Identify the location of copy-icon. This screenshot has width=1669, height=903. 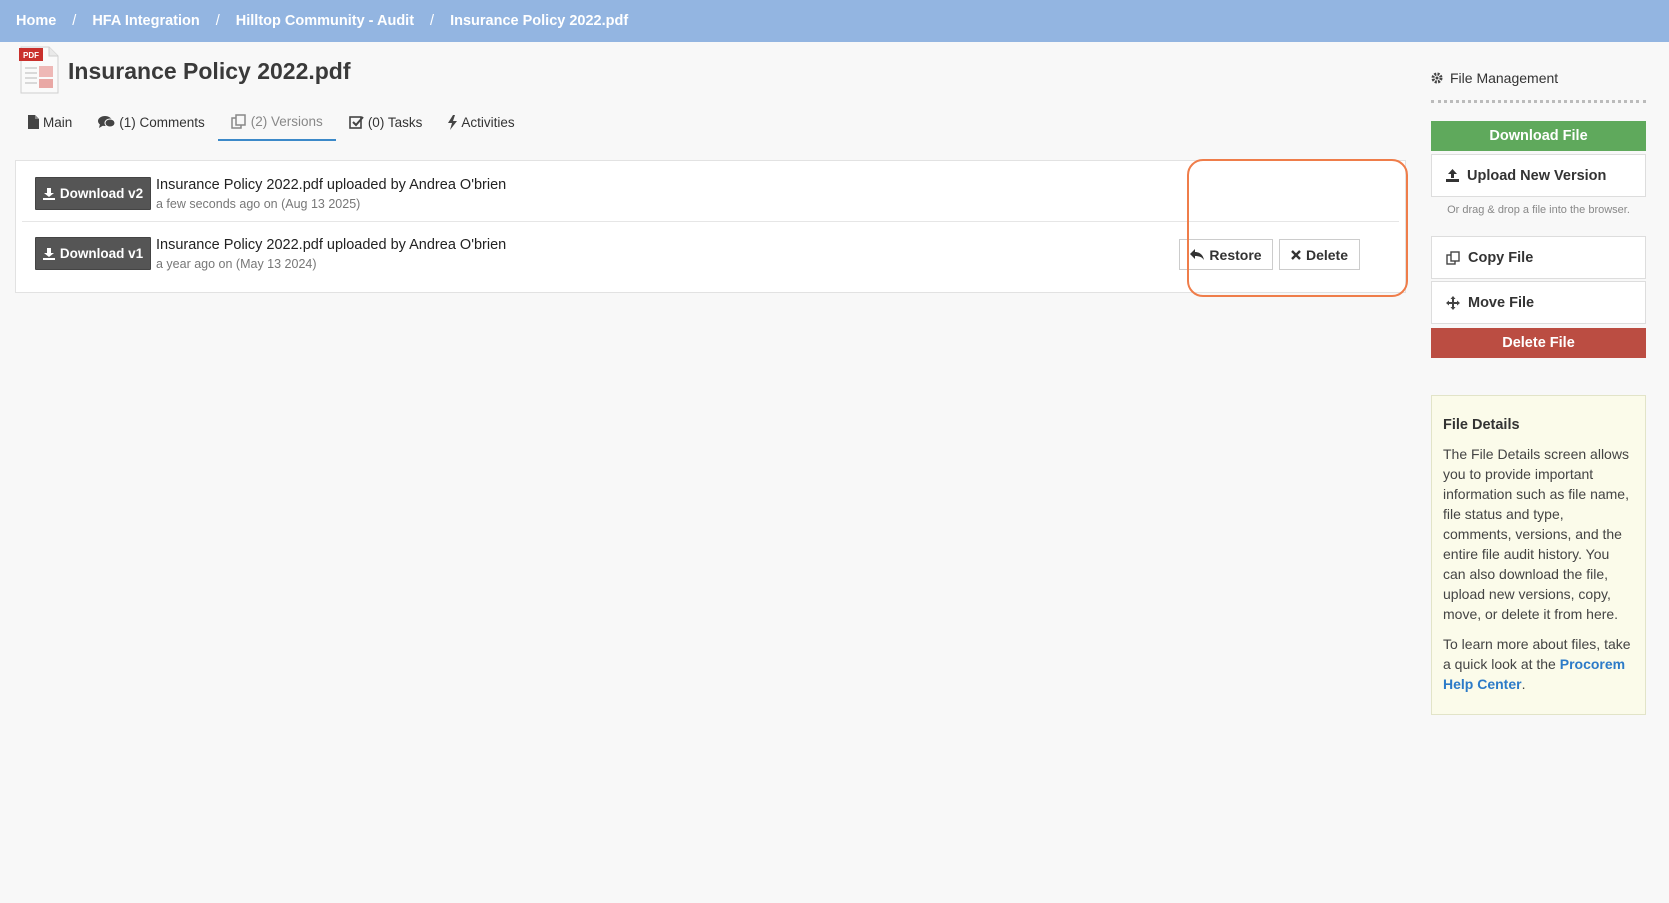
(1453, 257).